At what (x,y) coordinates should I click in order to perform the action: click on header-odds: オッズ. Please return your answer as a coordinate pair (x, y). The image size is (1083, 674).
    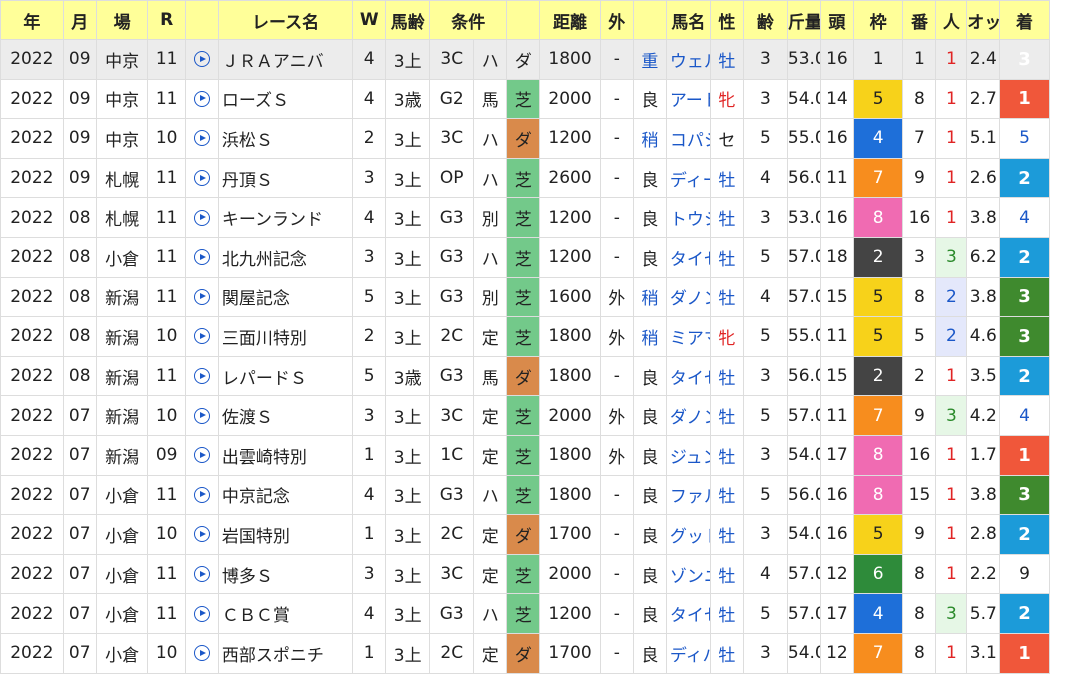
    Looking at the image, I should click on (983, 20).